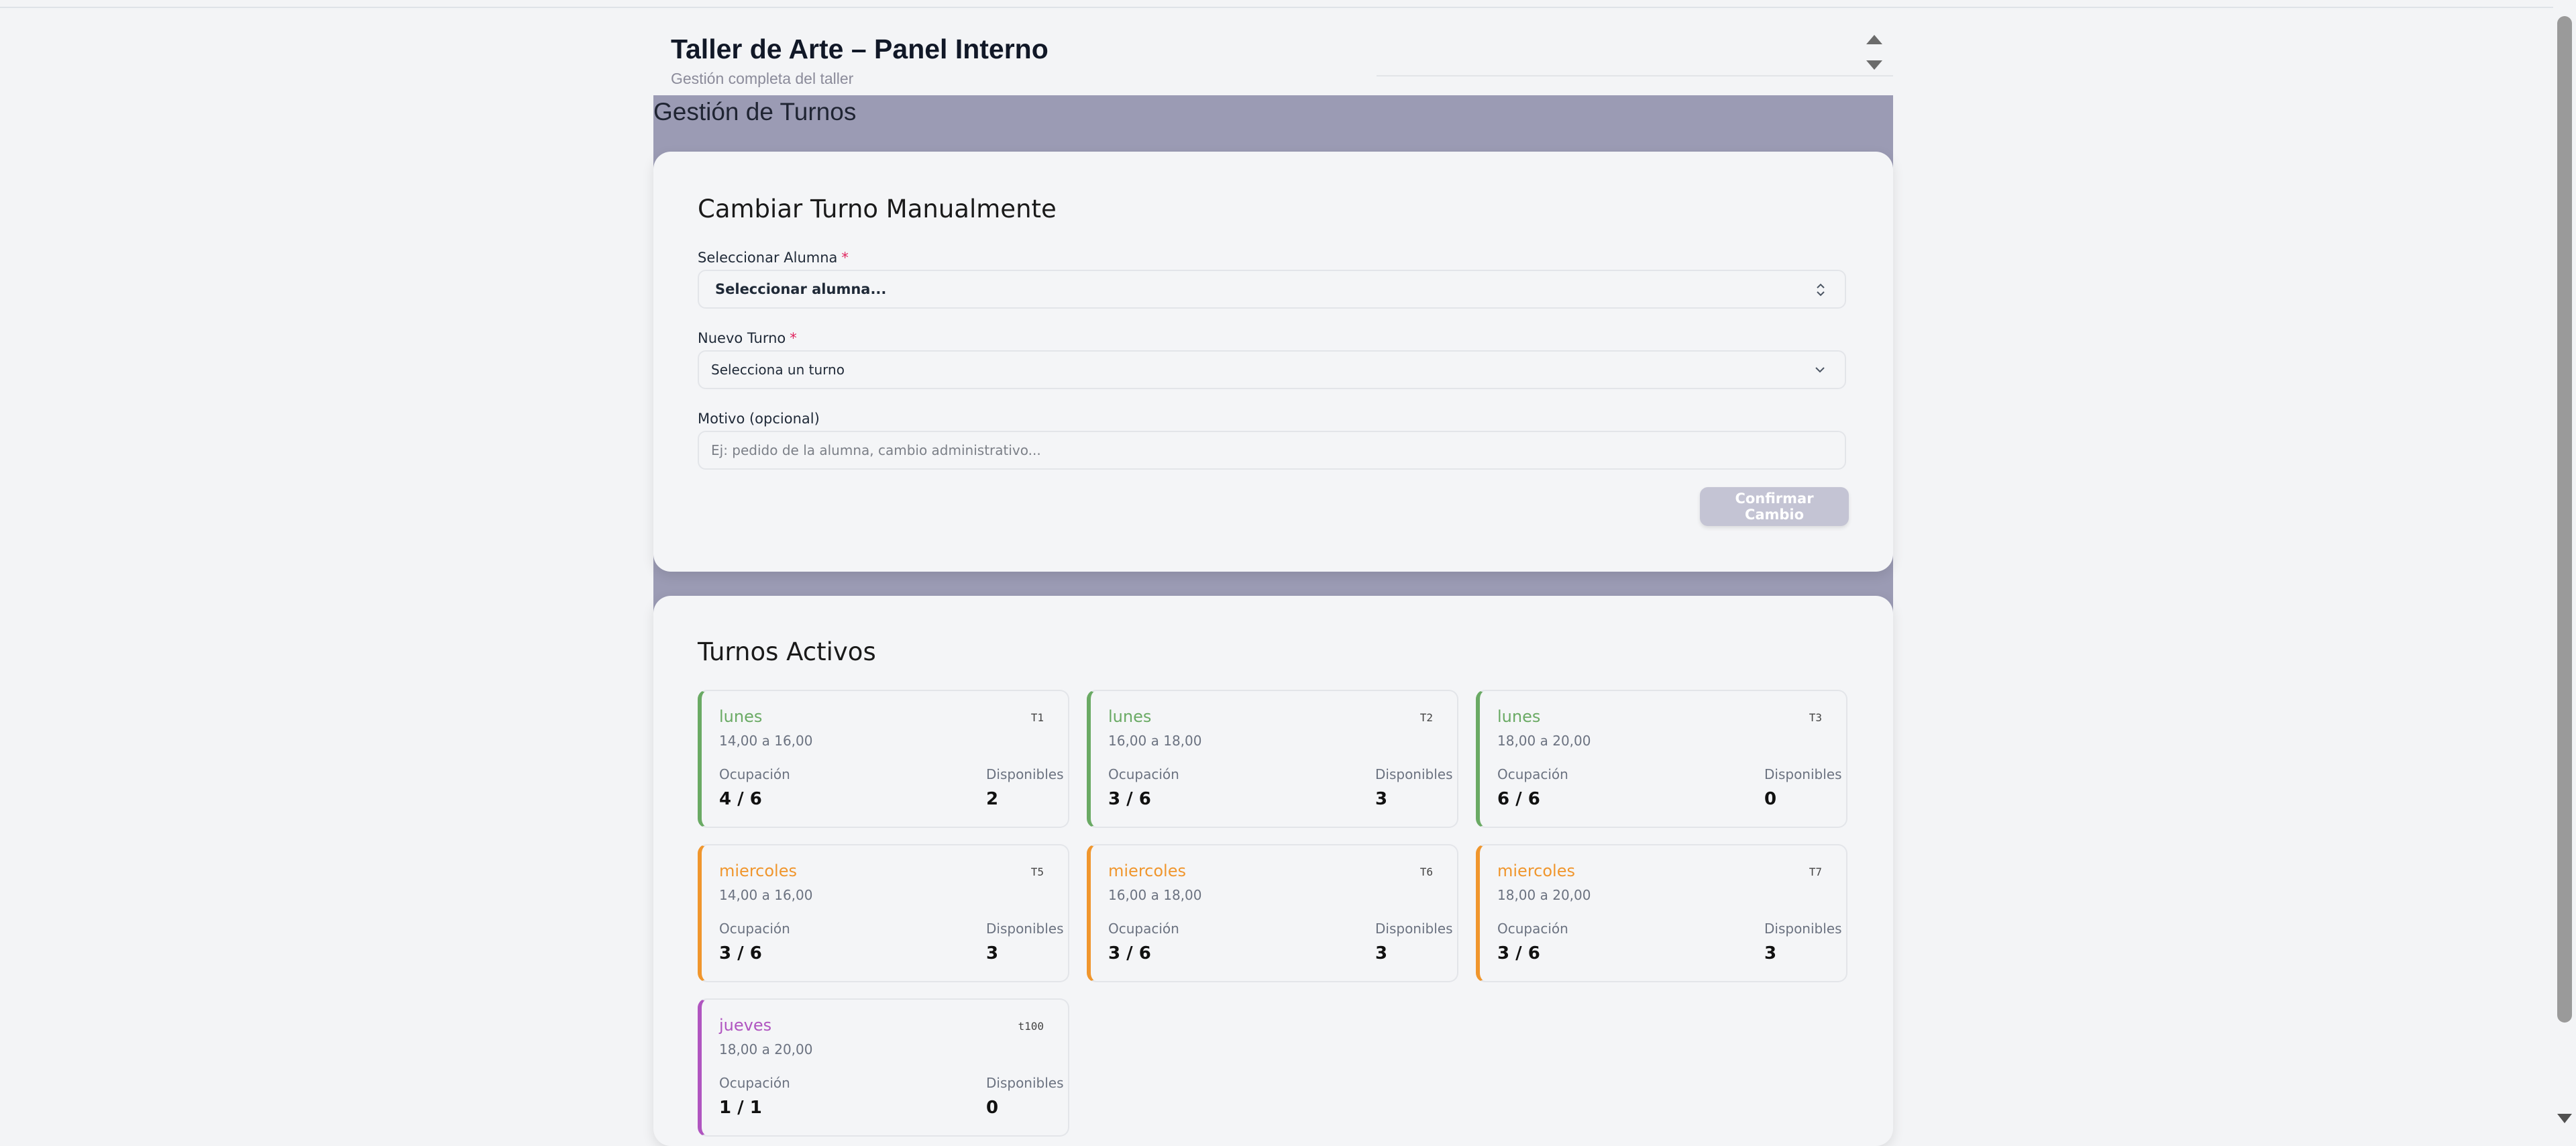  What do you see at coordinates (1874, 39) in the screenshot?
I see `spin-up-icon` at bounding box center [1874, 39].